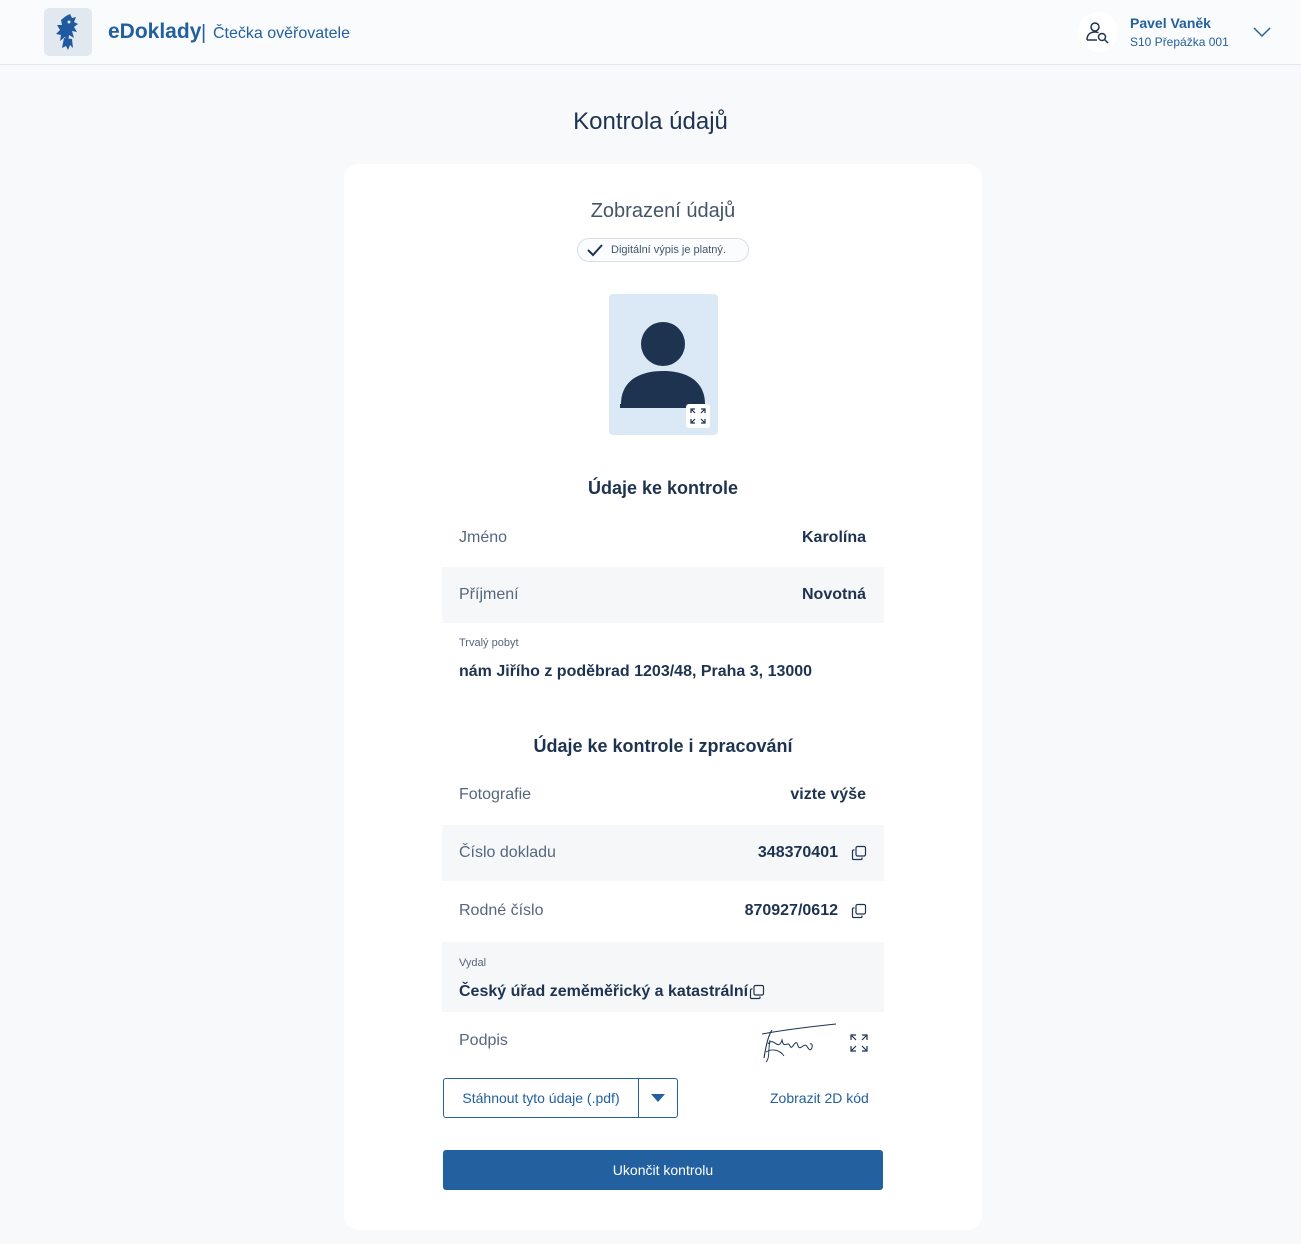  Describe the element at coordinates (281, 33) in the screenshot. I see `brand-subtitle: Čtečka ověřovatele` at that location.